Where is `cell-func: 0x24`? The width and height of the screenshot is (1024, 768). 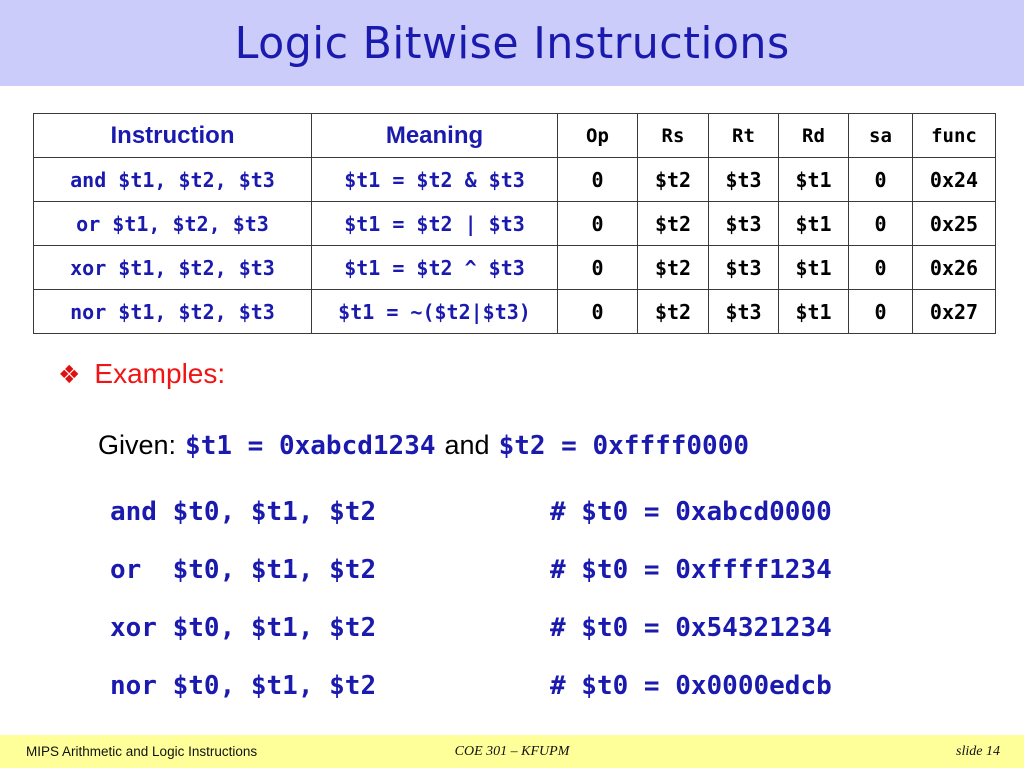 cell-func: 0x24 is located at coordinates (954, 179).